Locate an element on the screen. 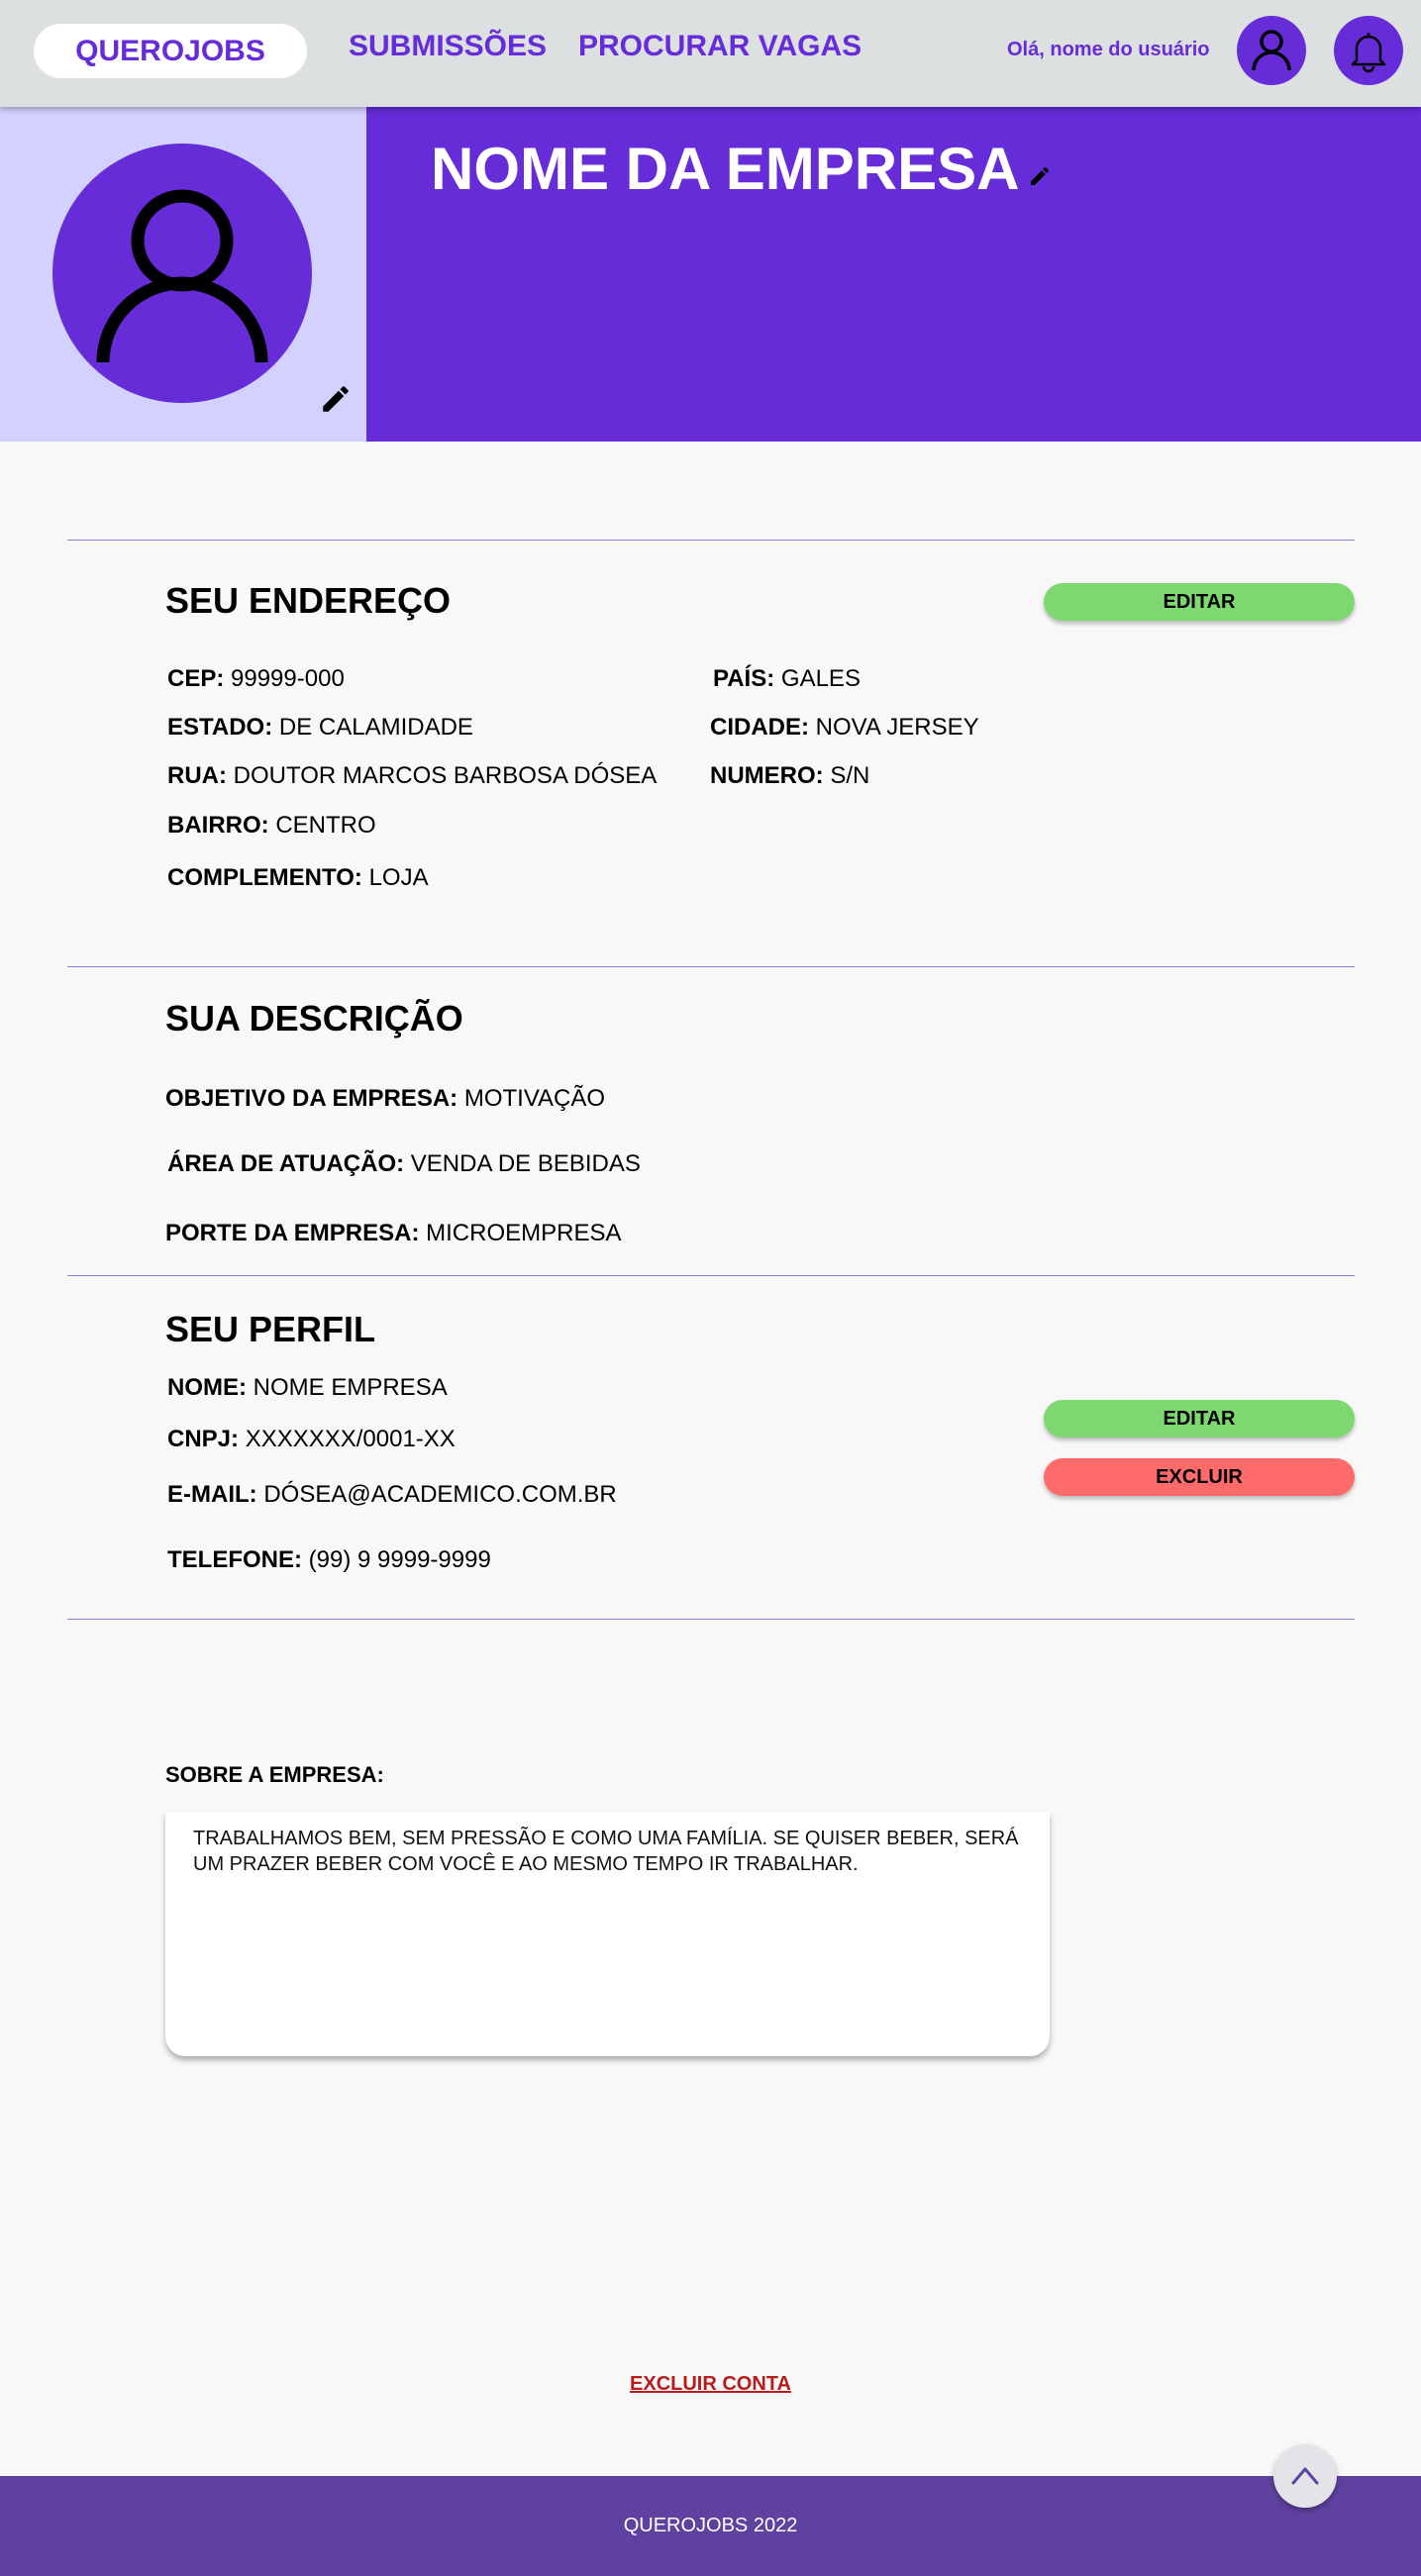  field-estado: ESTADO: DE CALAMIDADE is located at coordinates (320, 727).